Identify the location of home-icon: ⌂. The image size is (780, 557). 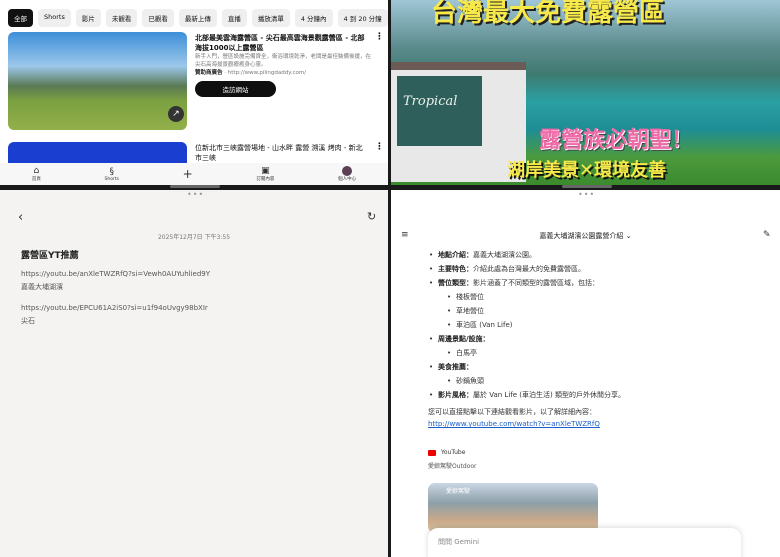
(36, 171).